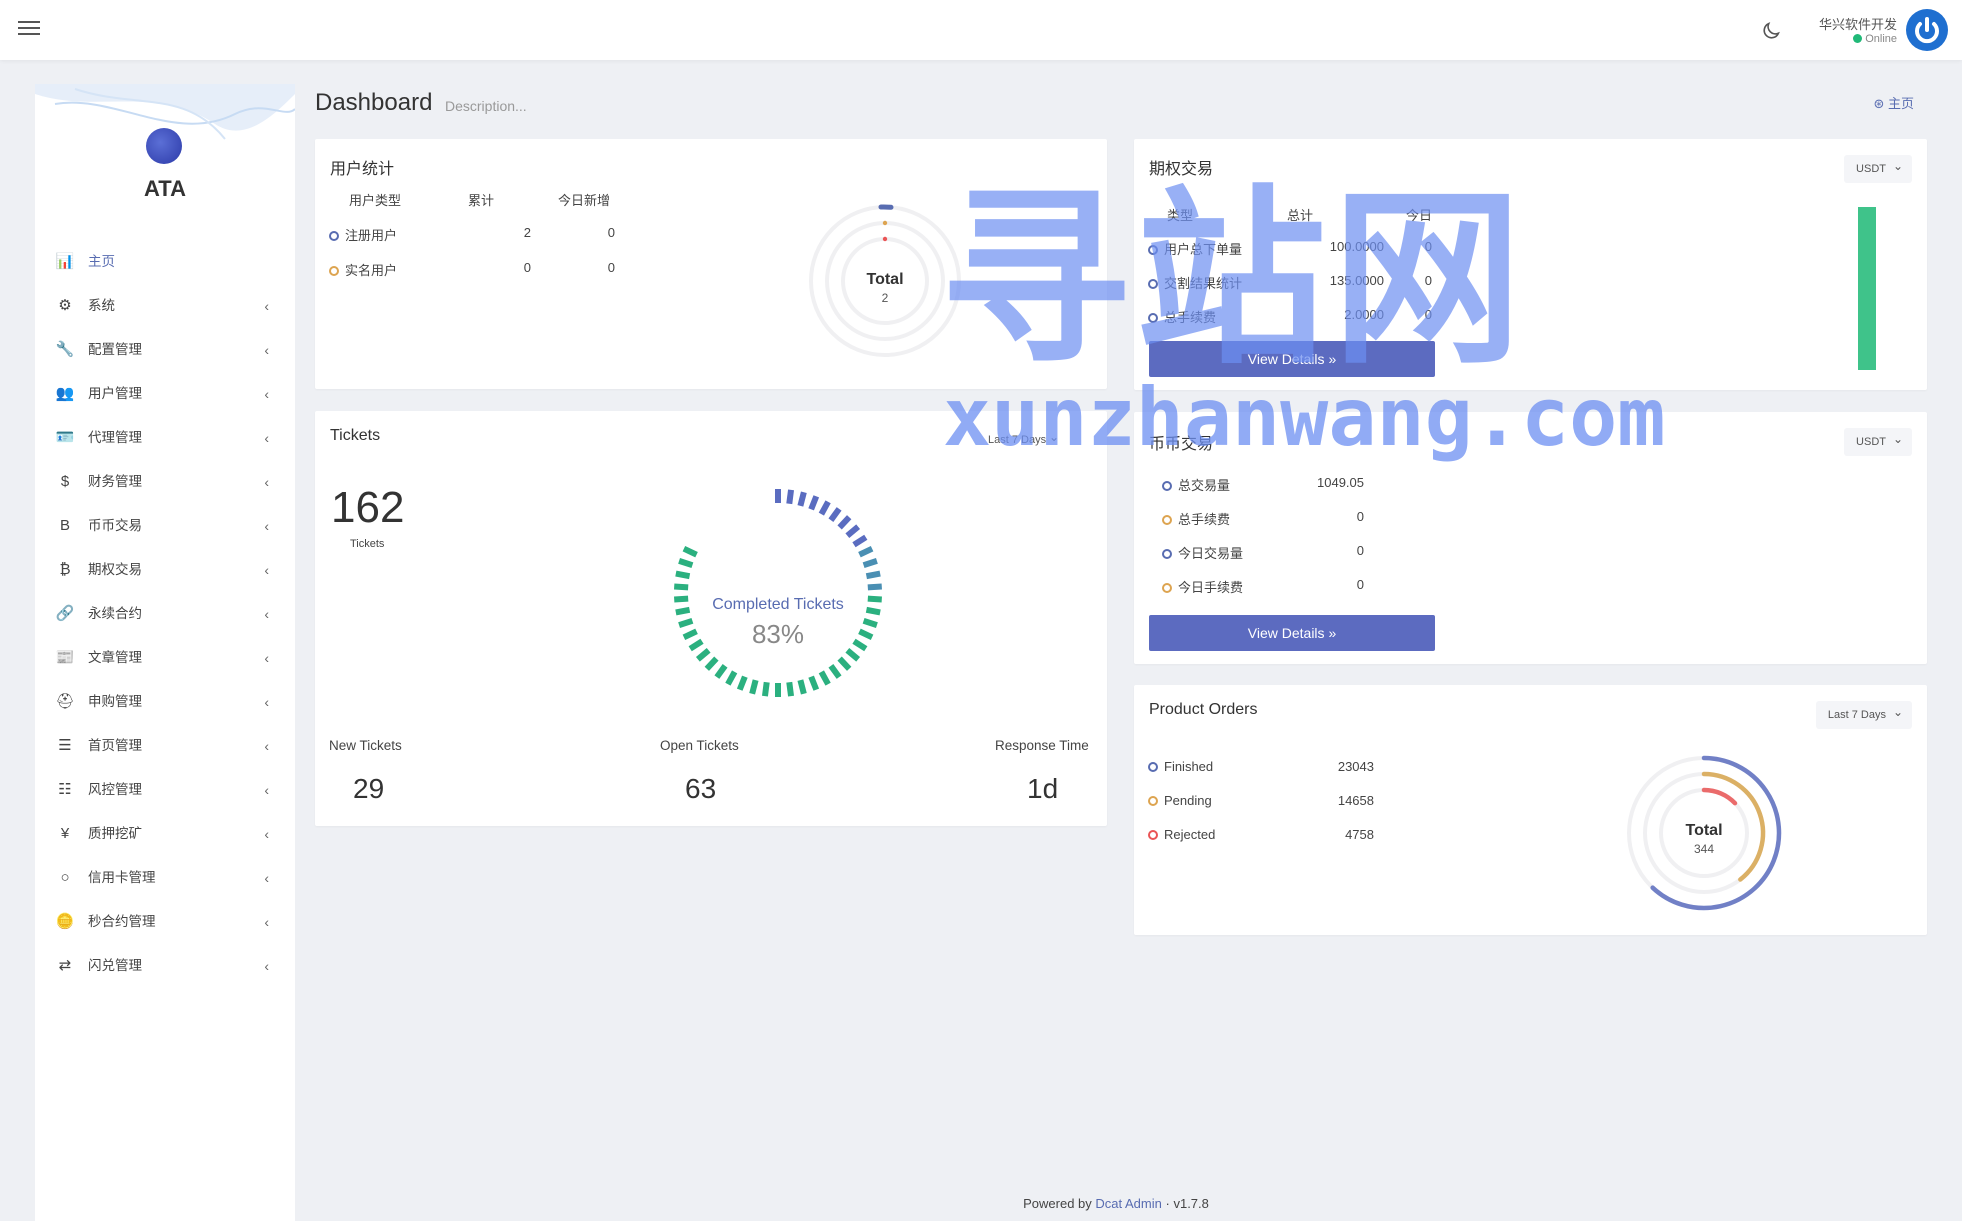 The image size is (1962, 1221). Describe the element at coordinates (165, 746) in the screenshot. I see `sidebar-item: ☰ 首页管理 ‹` at that location.